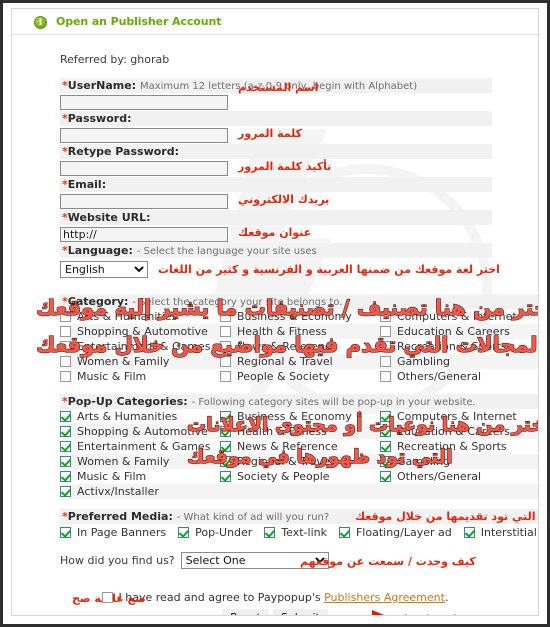 Image resolution: width=550 pixels, height=627 pixels. Describe the element at coordinates (253, 517) in the screenshot. I see `label-hint: - What kind of ad will you run?` at that location.